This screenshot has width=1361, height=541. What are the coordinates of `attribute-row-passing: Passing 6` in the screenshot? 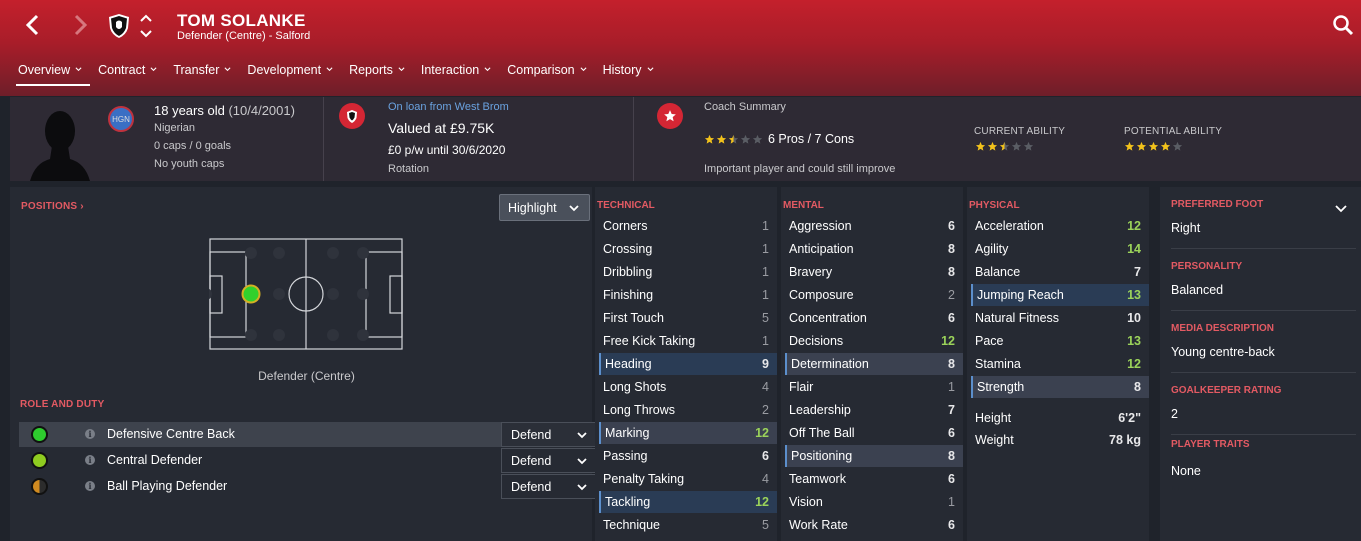 It's located at (688, 456).